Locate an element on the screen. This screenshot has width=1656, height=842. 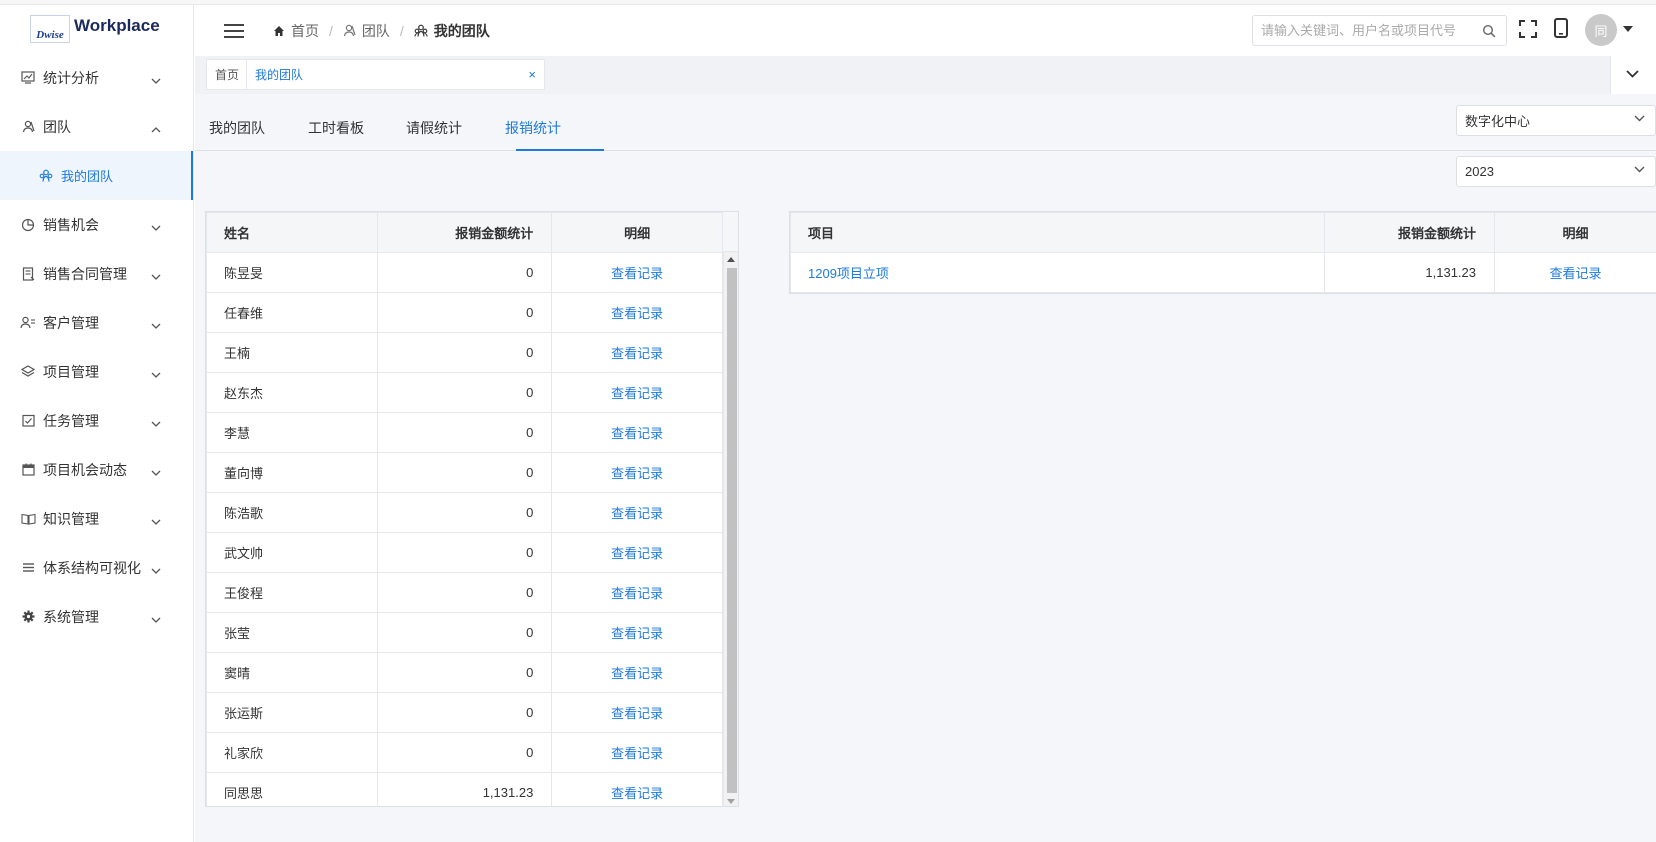
scroll-up-arrow-icon is located at coordinates (731, 259).